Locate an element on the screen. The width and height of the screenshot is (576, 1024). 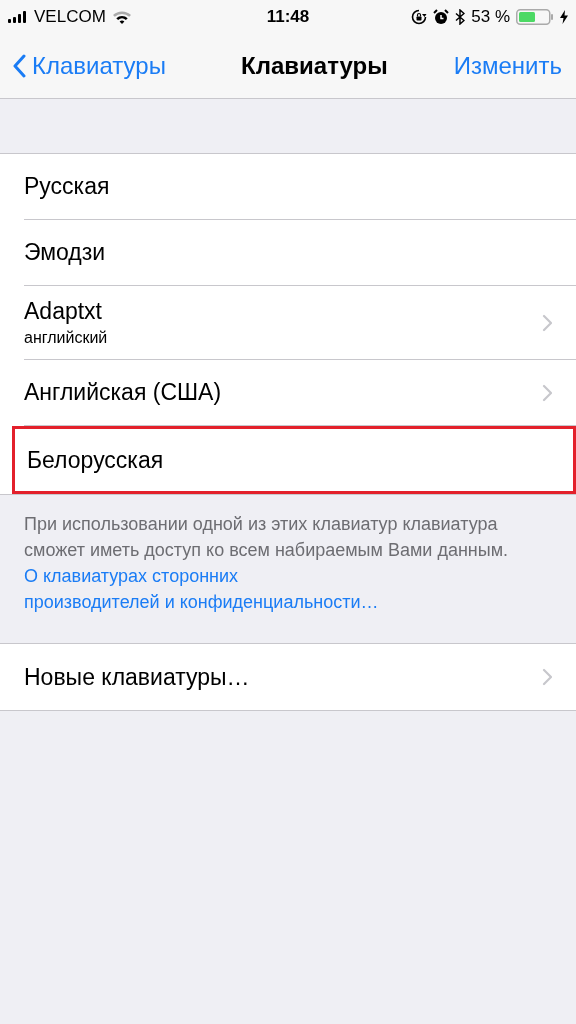
carrier-name: VELCOM is located at coordinates (70, 17).